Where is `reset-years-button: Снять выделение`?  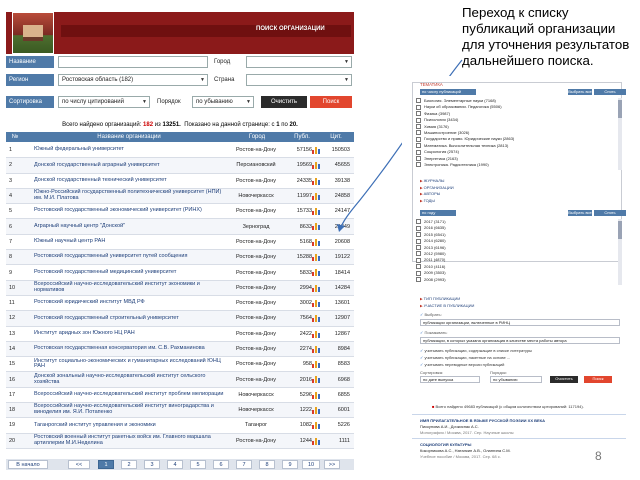 reset-years-button: Снять выделение is located at coordinates (610, 215).